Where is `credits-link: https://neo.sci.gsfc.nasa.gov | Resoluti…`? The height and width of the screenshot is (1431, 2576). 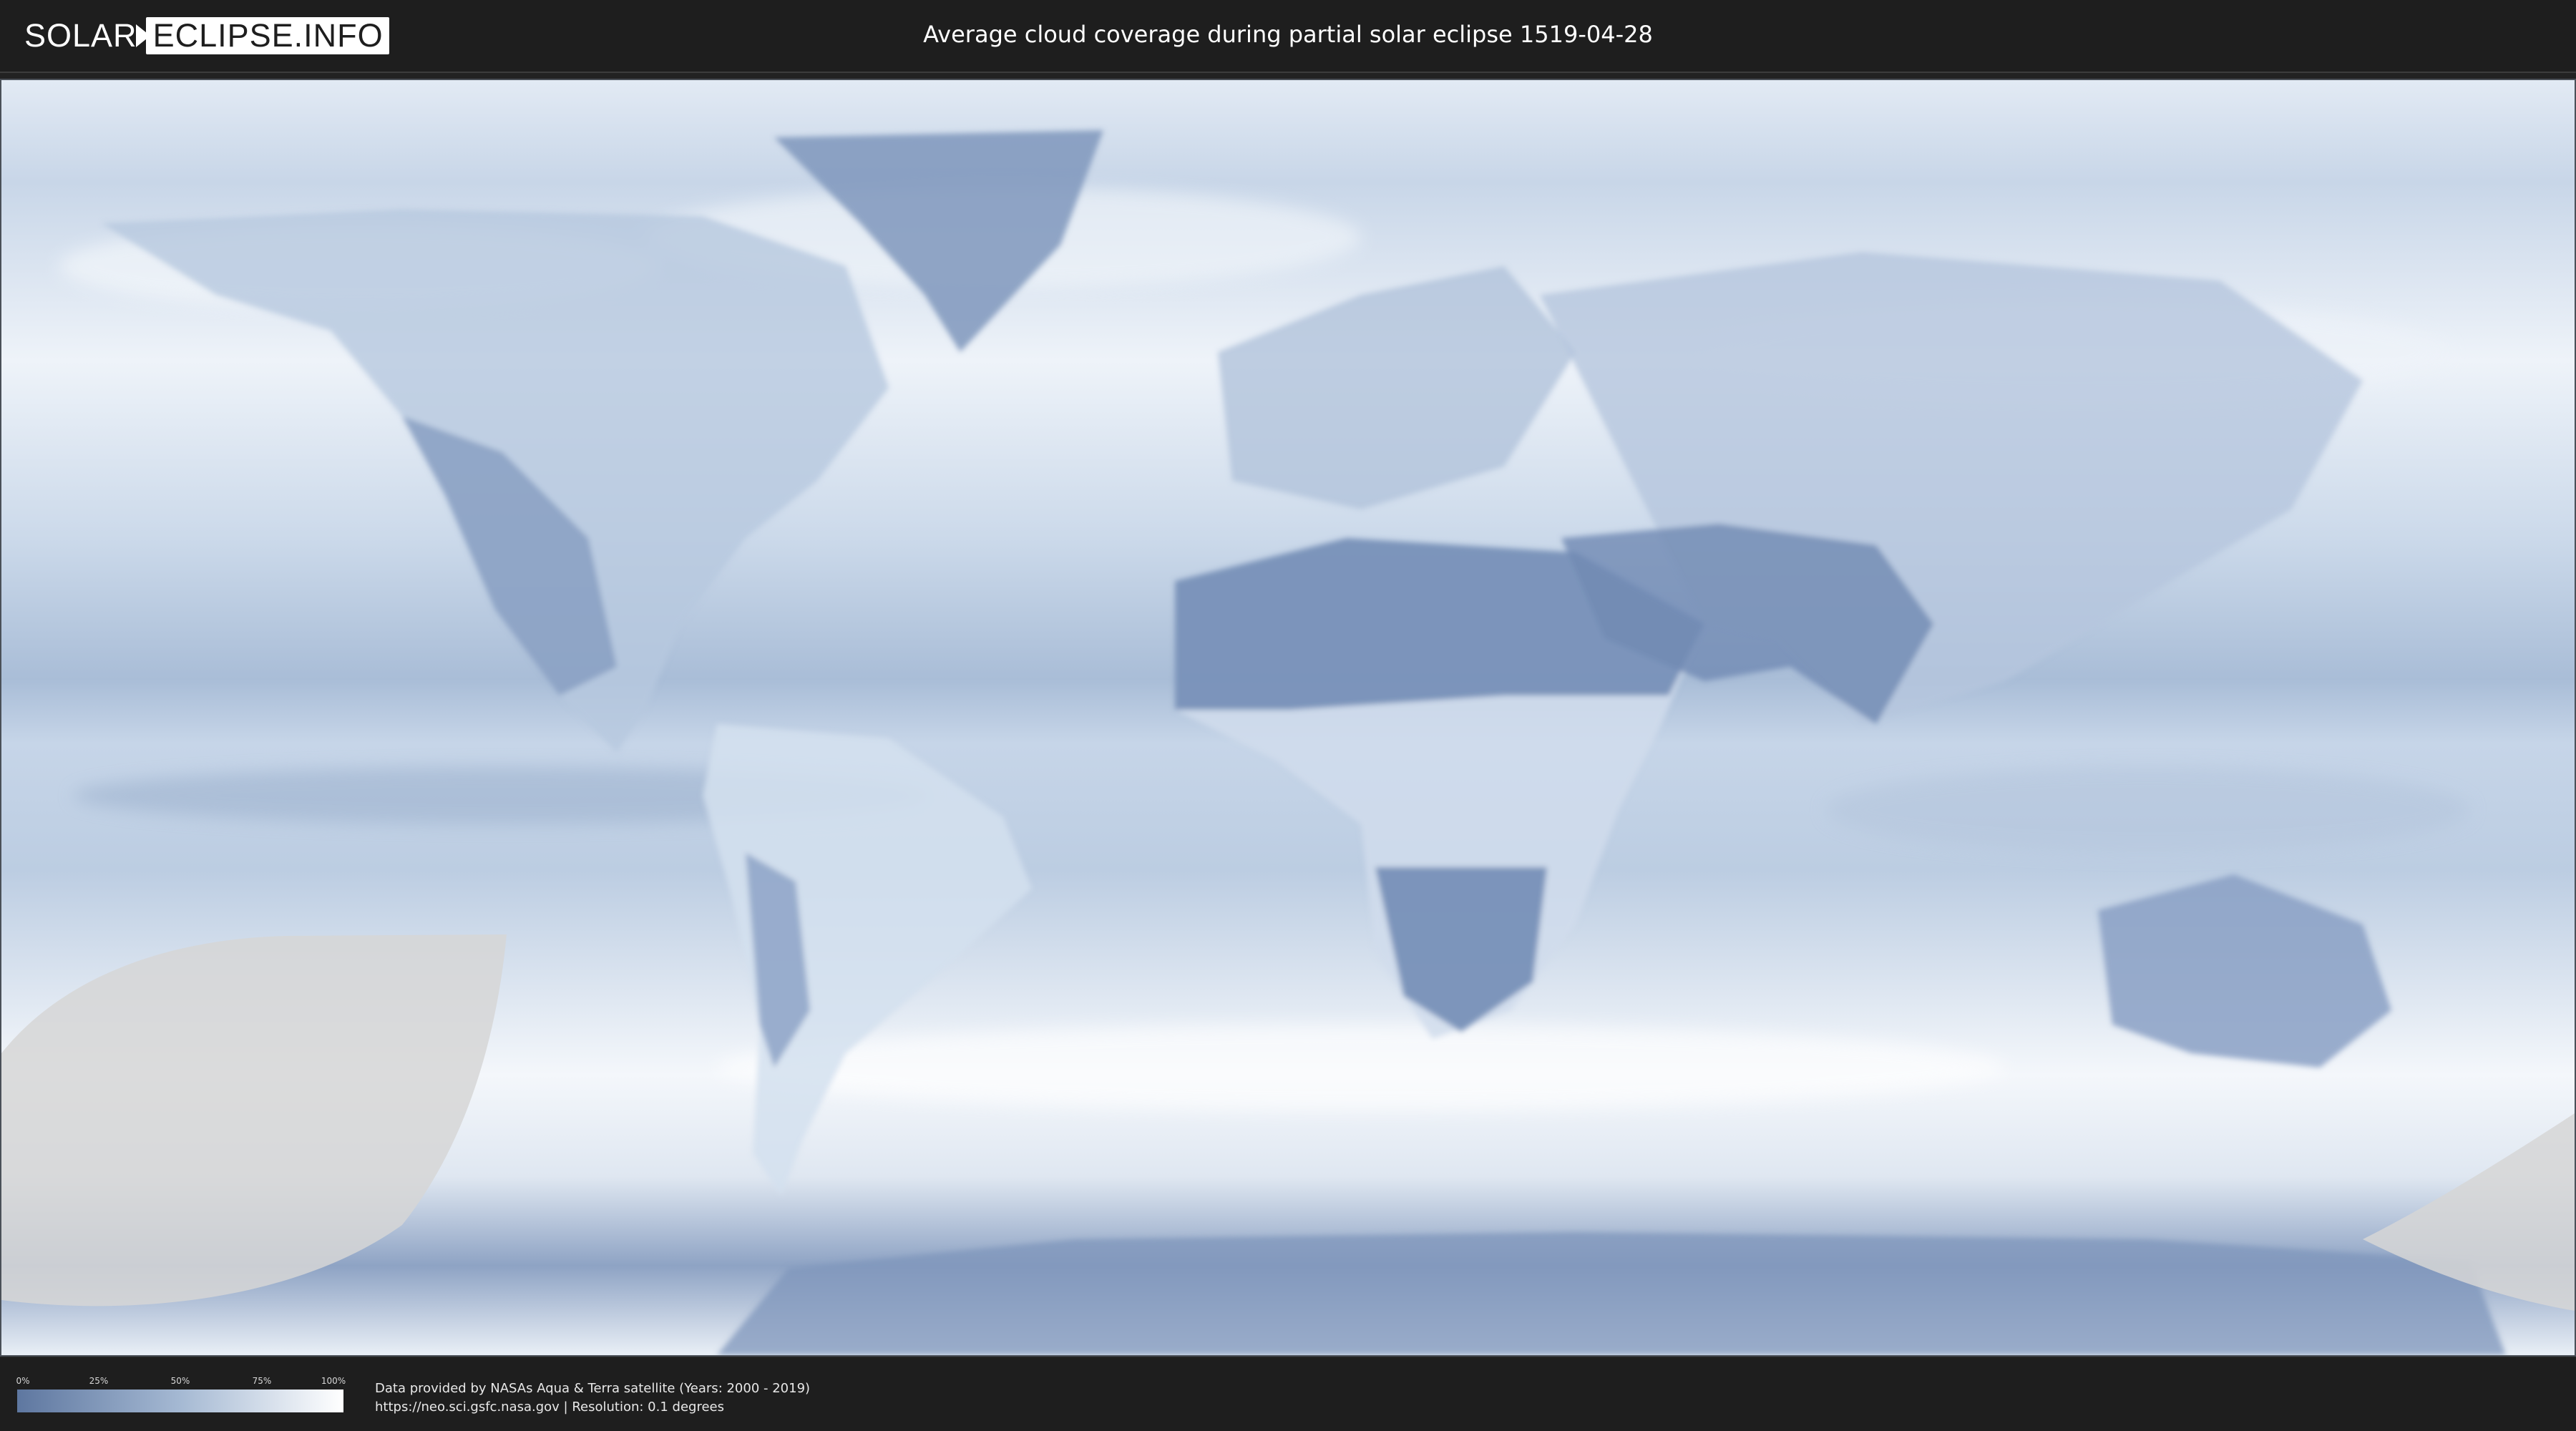 credits-link: https://neo.sci.gsfc.nasa.gov | Resoluti… is located at coordinates (592, 1407).